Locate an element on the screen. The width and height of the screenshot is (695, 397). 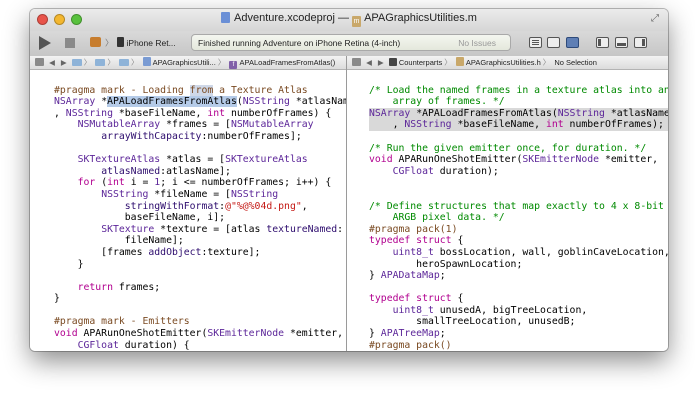
stop-icon is located at coordinates (70, 43).